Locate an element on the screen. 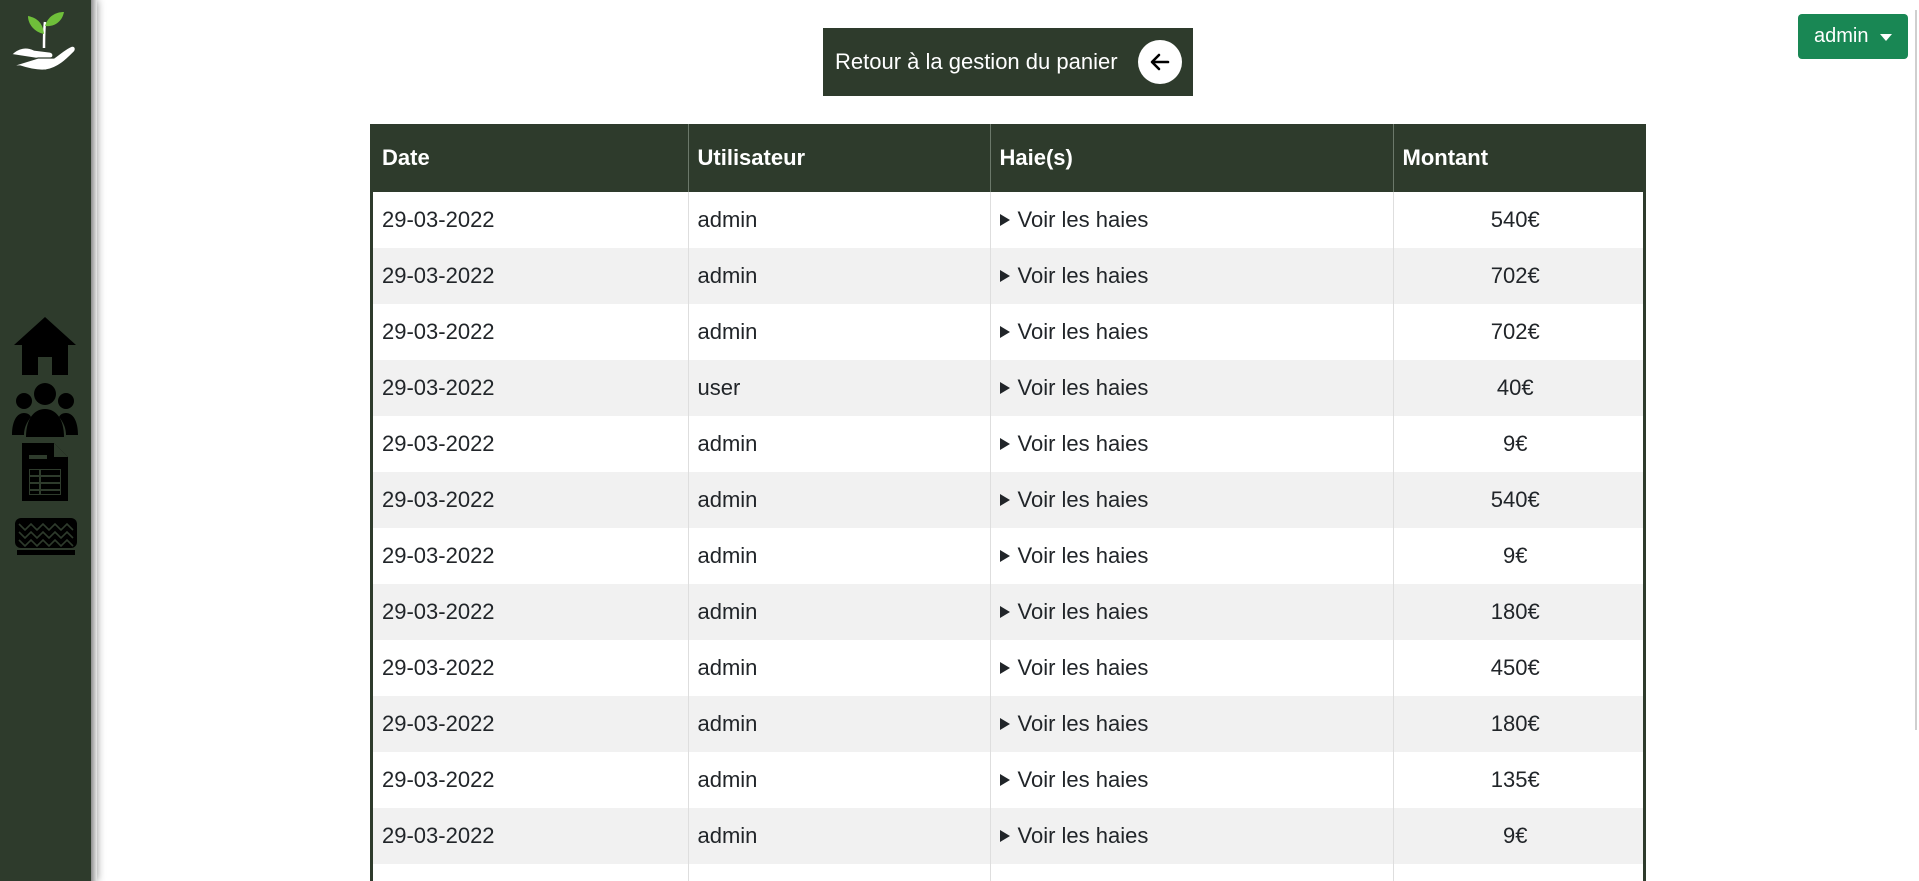 This screenshot has width=1919, height=881. column-header-user: Utilisateur is located at coordinates (839, 158).